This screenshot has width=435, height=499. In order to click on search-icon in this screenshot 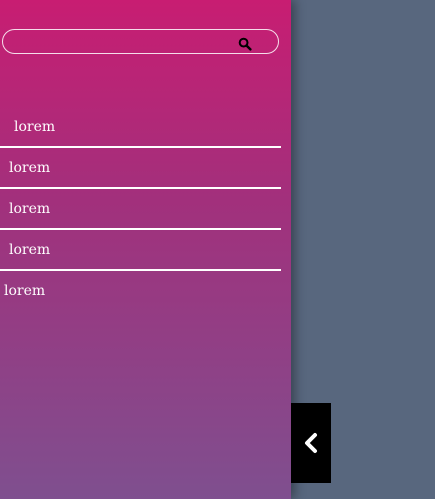, I will do `click(245, 43)`.